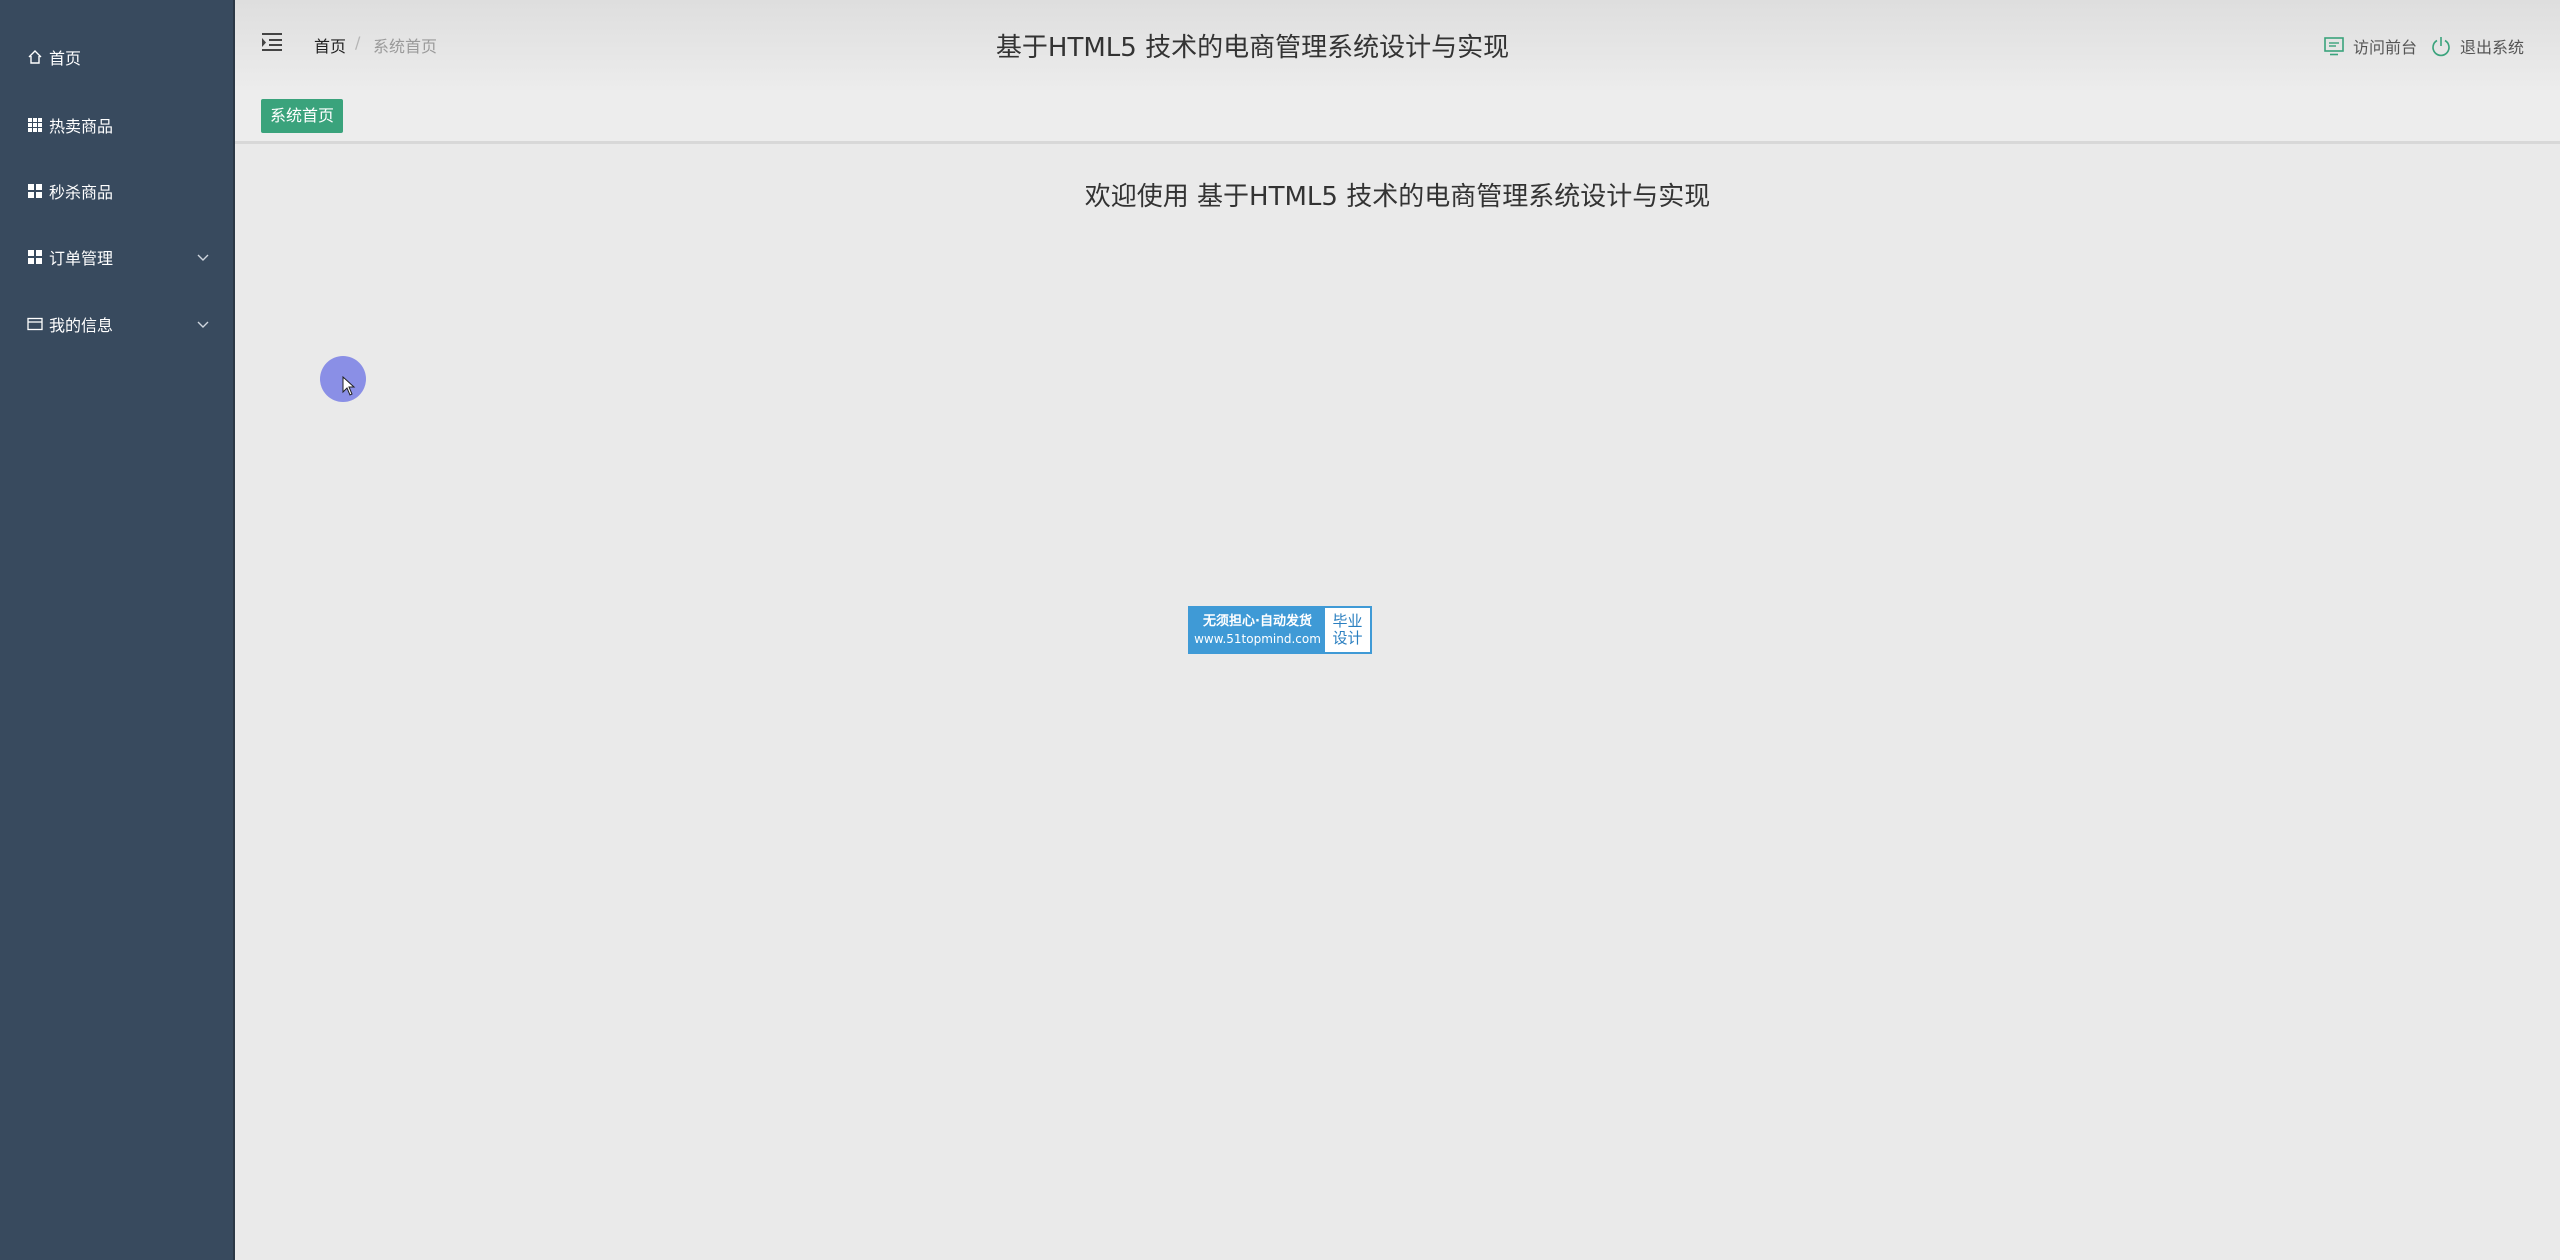  What do you see at coordinates (2492, 47) in the screenshot?
I see `logout-label: 退出系统` at bounding box center [2492, 47].